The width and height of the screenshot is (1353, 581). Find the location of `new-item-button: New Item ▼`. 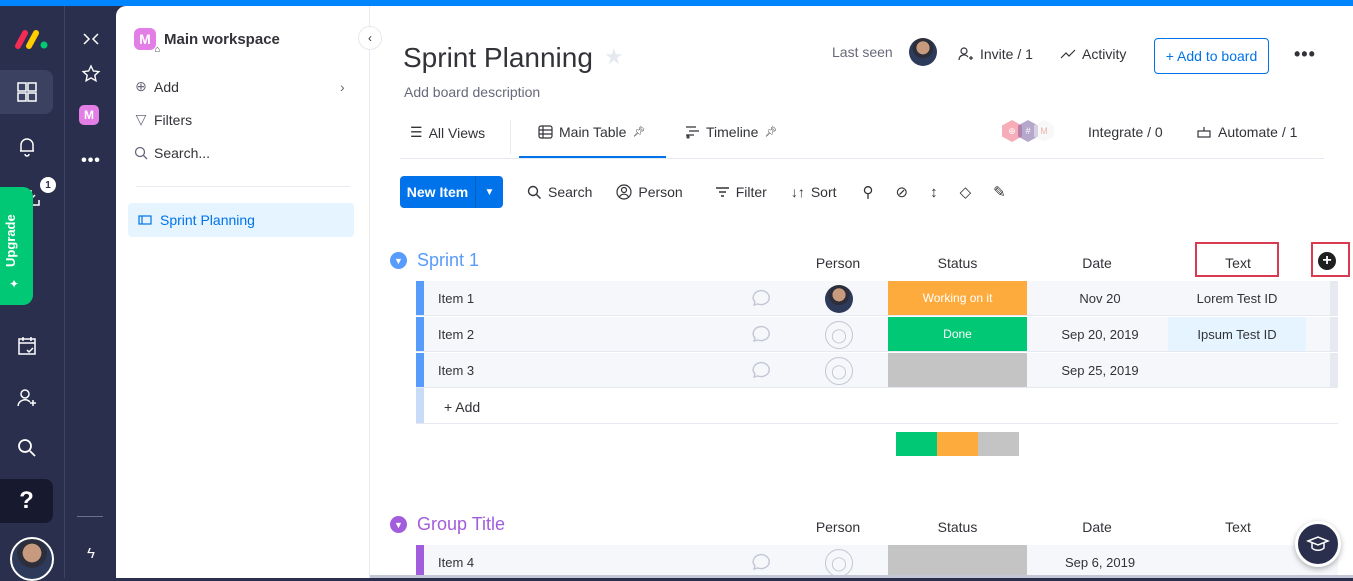

new-item-button: New Item ▼ is located at coordinates (451, 192).